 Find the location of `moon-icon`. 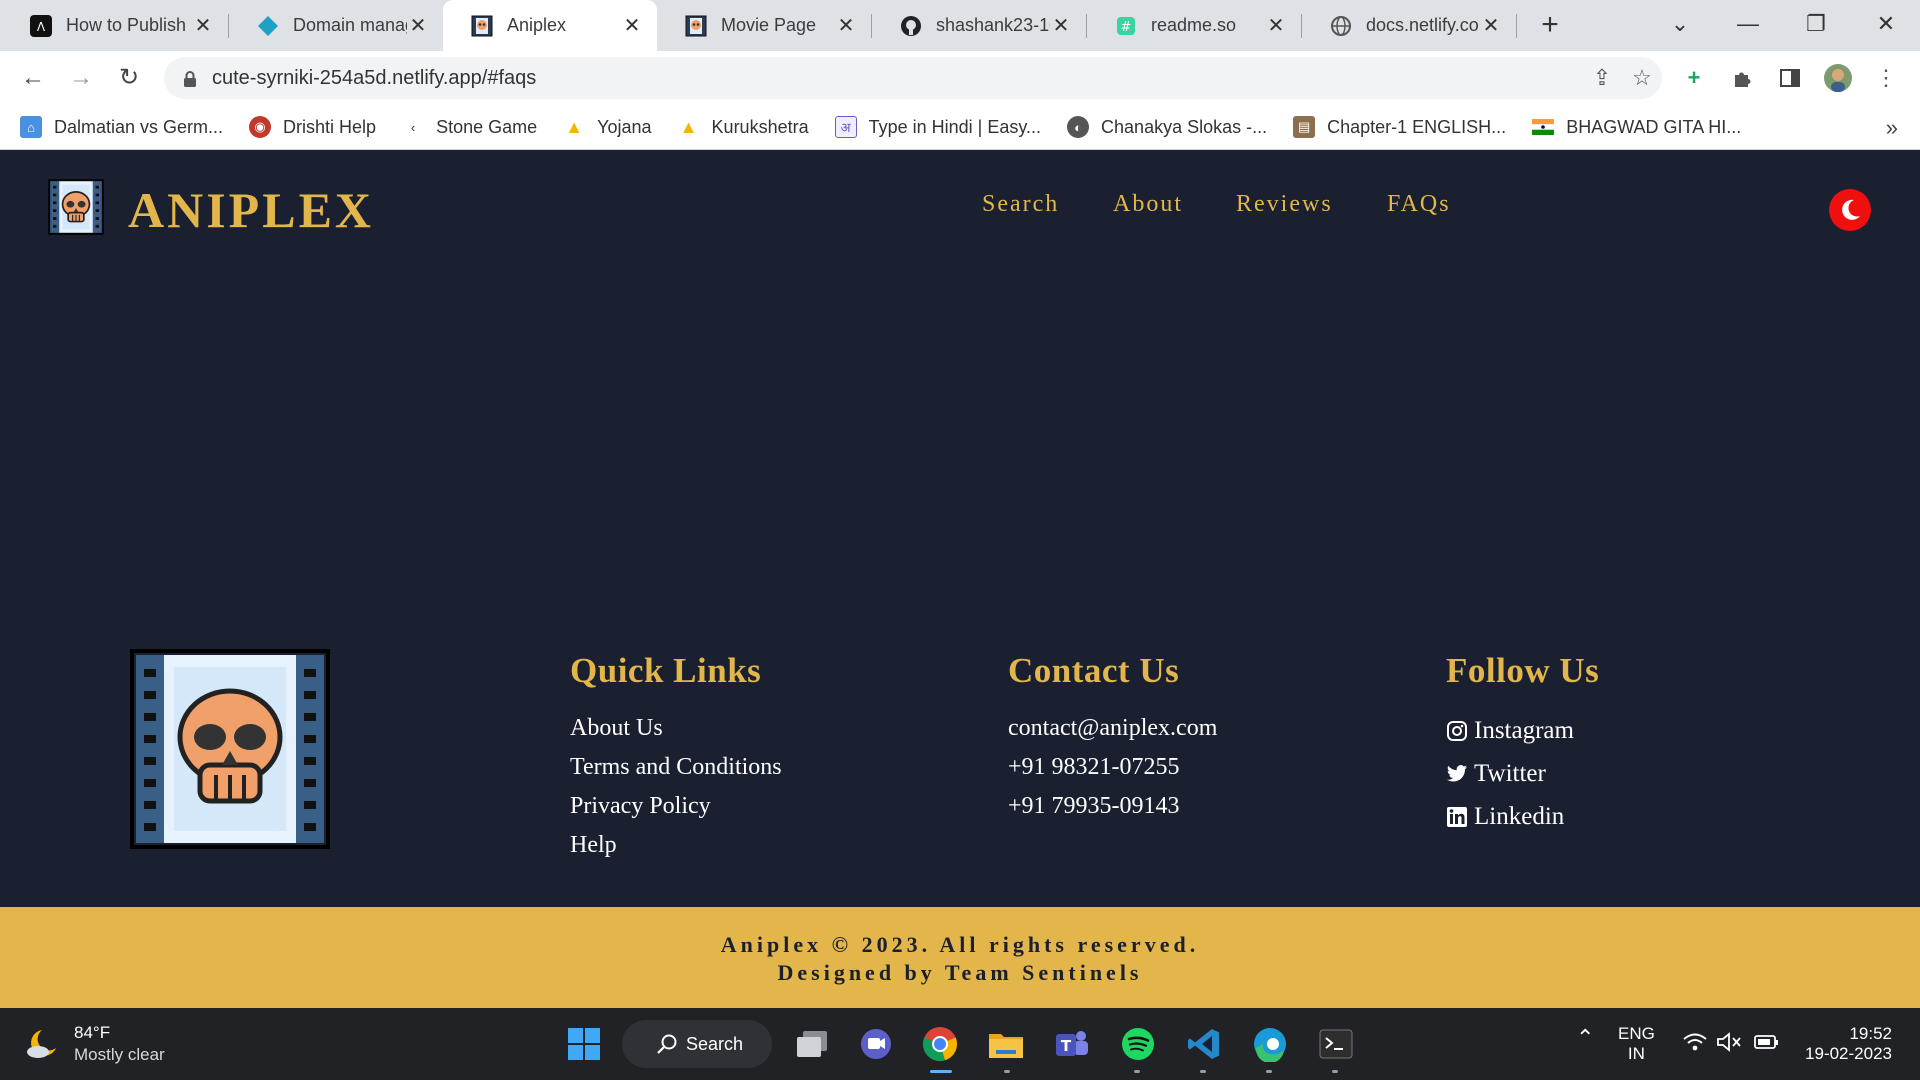

moon-icon is located at coordinates (1851, 209).